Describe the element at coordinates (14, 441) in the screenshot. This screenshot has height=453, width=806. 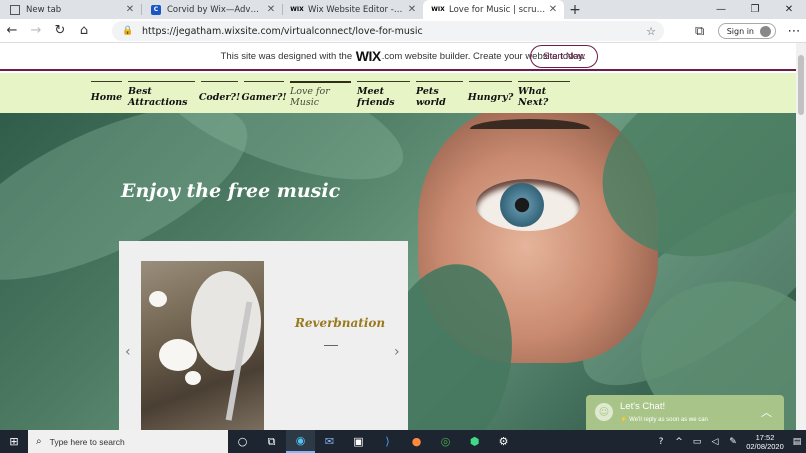
I see `windows-start-icon: ⊞` at that location.